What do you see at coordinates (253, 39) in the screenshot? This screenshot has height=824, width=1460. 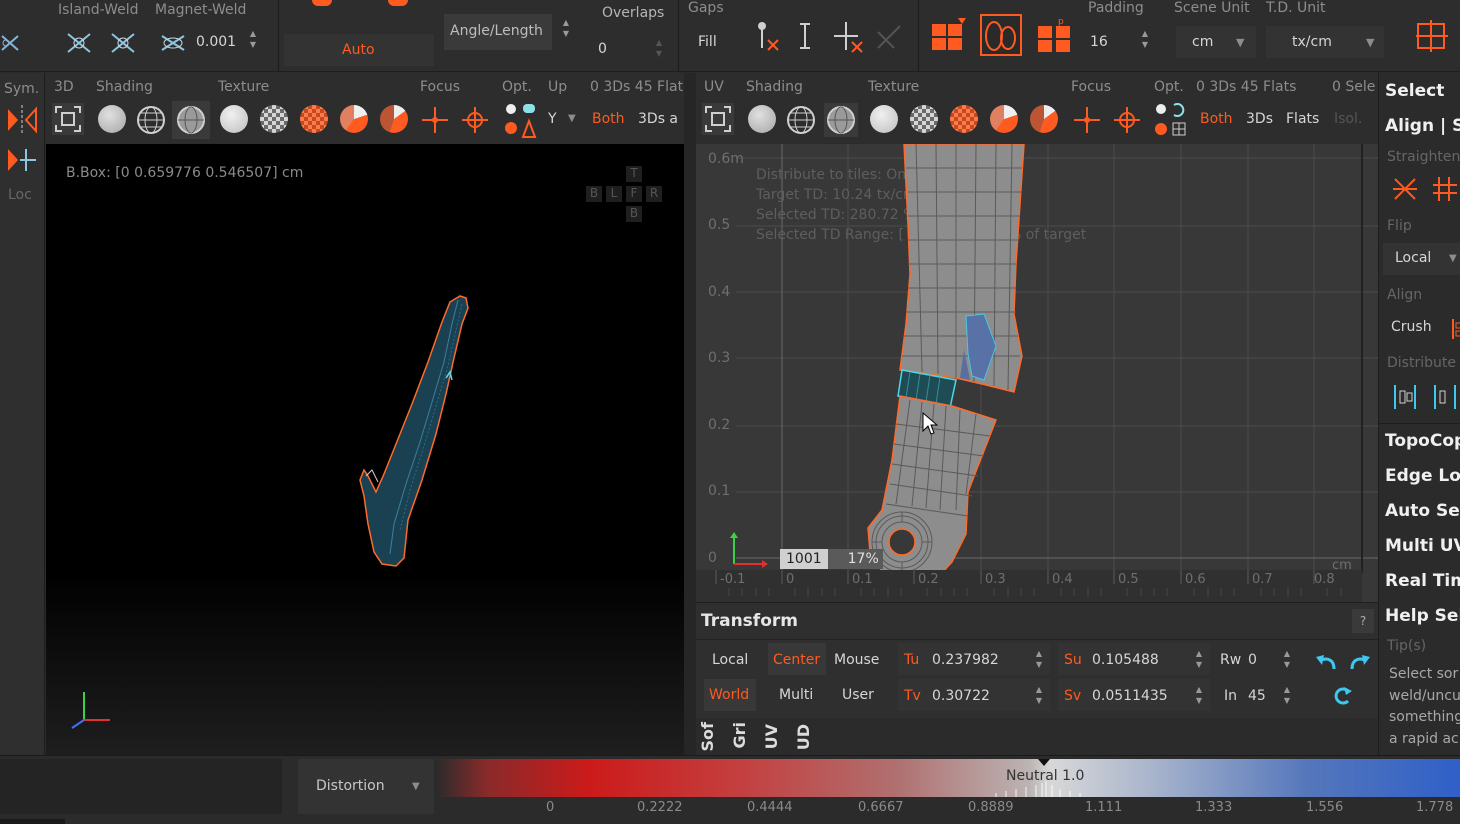 I see `weld-value-stepper: ▲ ▼` at bounding box center [253, 39].